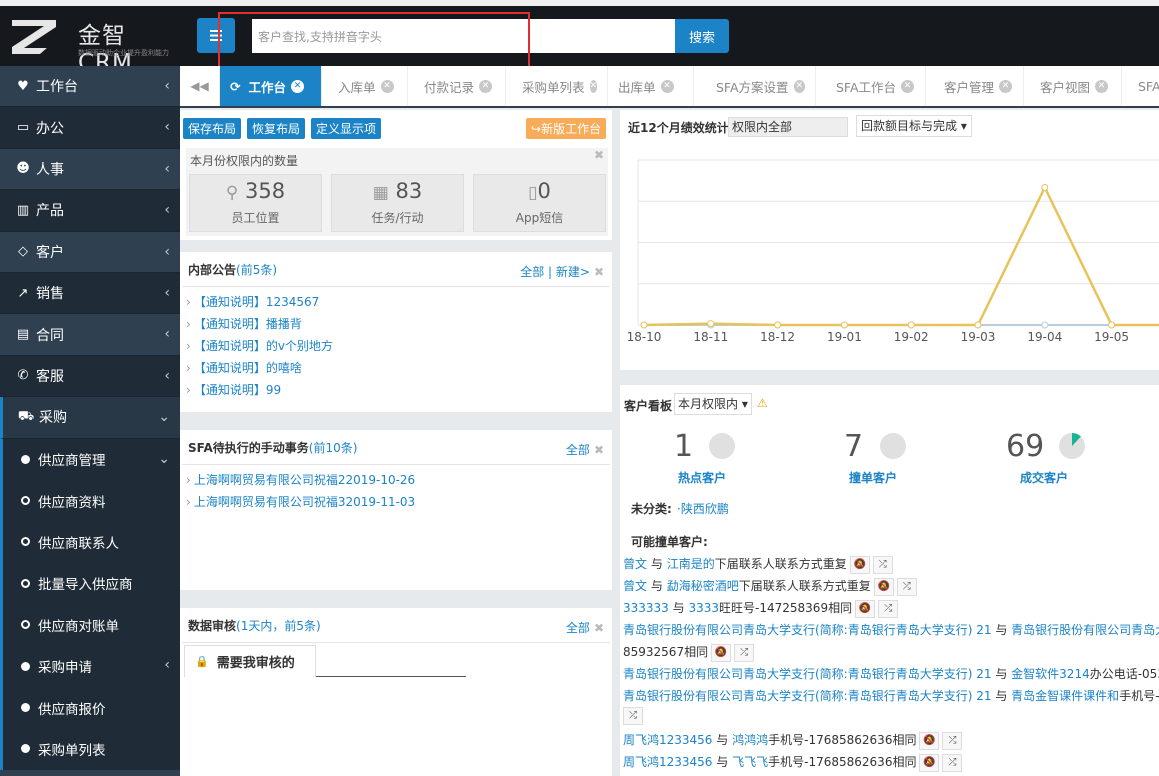 This screenshot has width=1159, height=776. I want to click on sidebar-item-hr: ☻ 人事 ‹, so click(90, 170).